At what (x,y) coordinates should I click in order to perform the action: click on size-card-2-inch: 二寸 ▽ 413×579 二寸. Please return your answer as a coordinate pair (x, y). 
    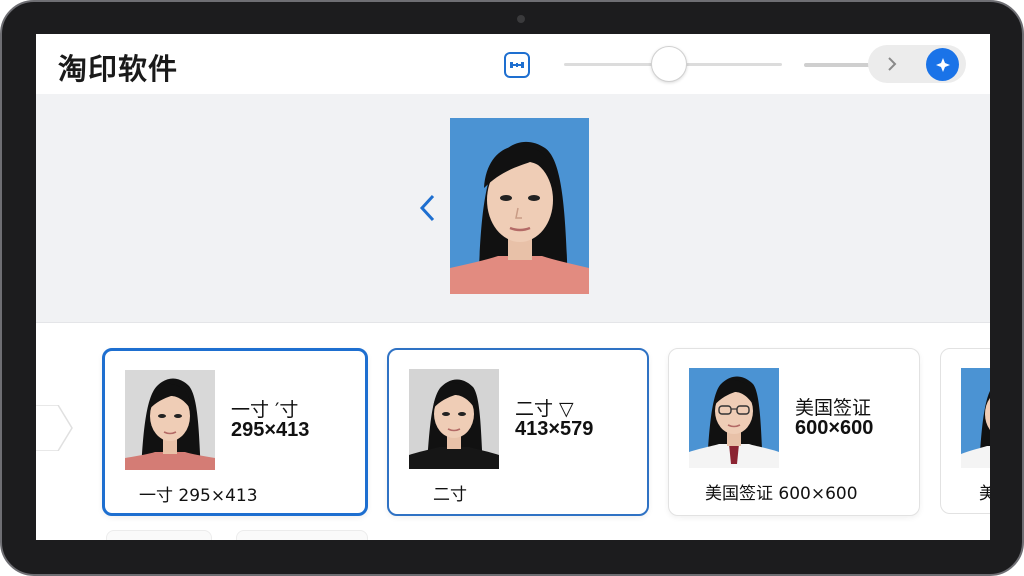
    Looking at the image, I should click on (518, 432).